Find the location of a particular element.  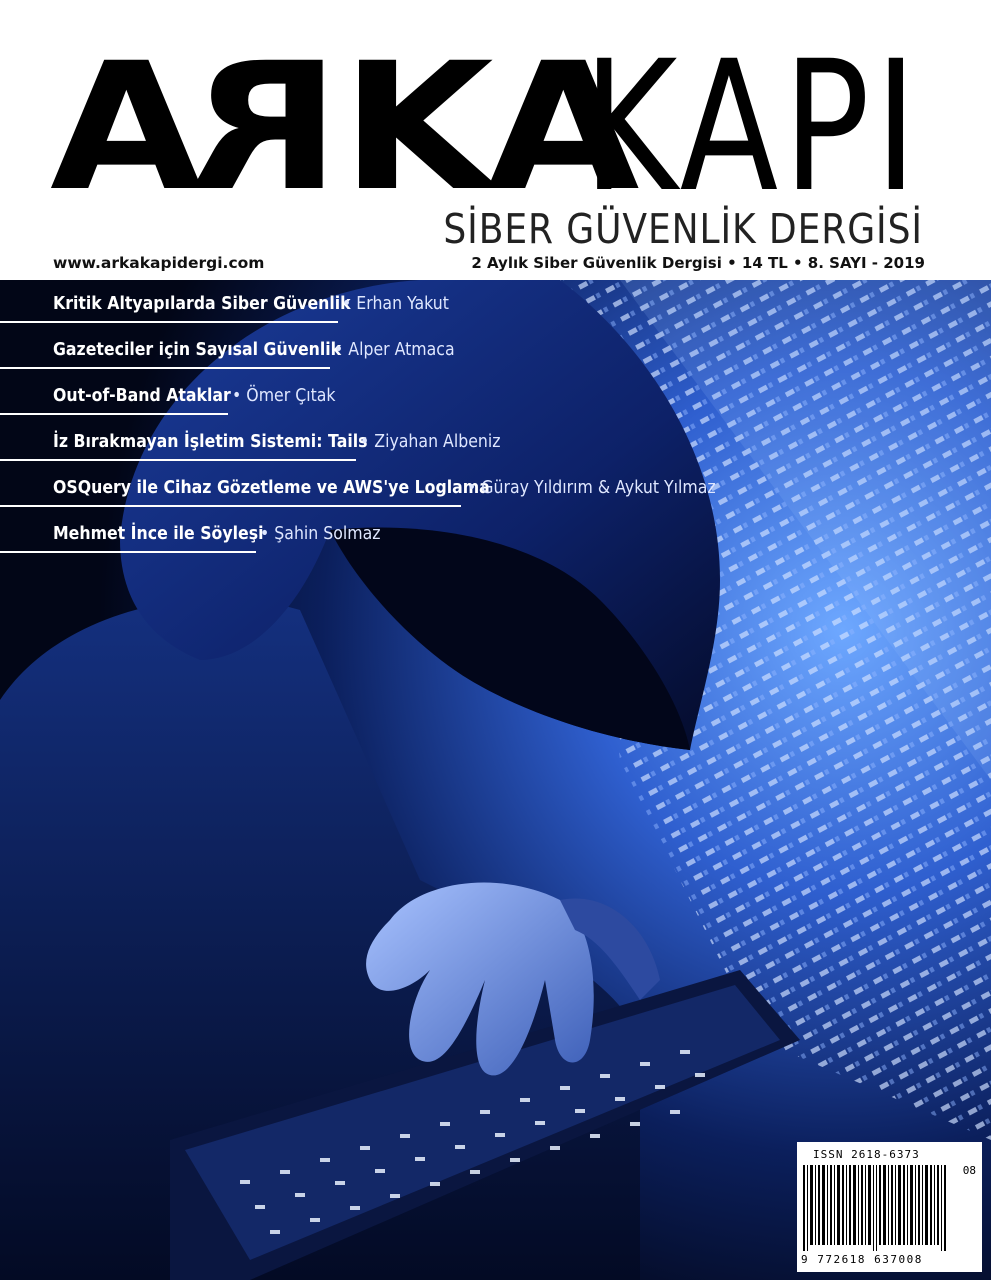

article-author: • Alper Atmaca is located at coordinates (394, 350).